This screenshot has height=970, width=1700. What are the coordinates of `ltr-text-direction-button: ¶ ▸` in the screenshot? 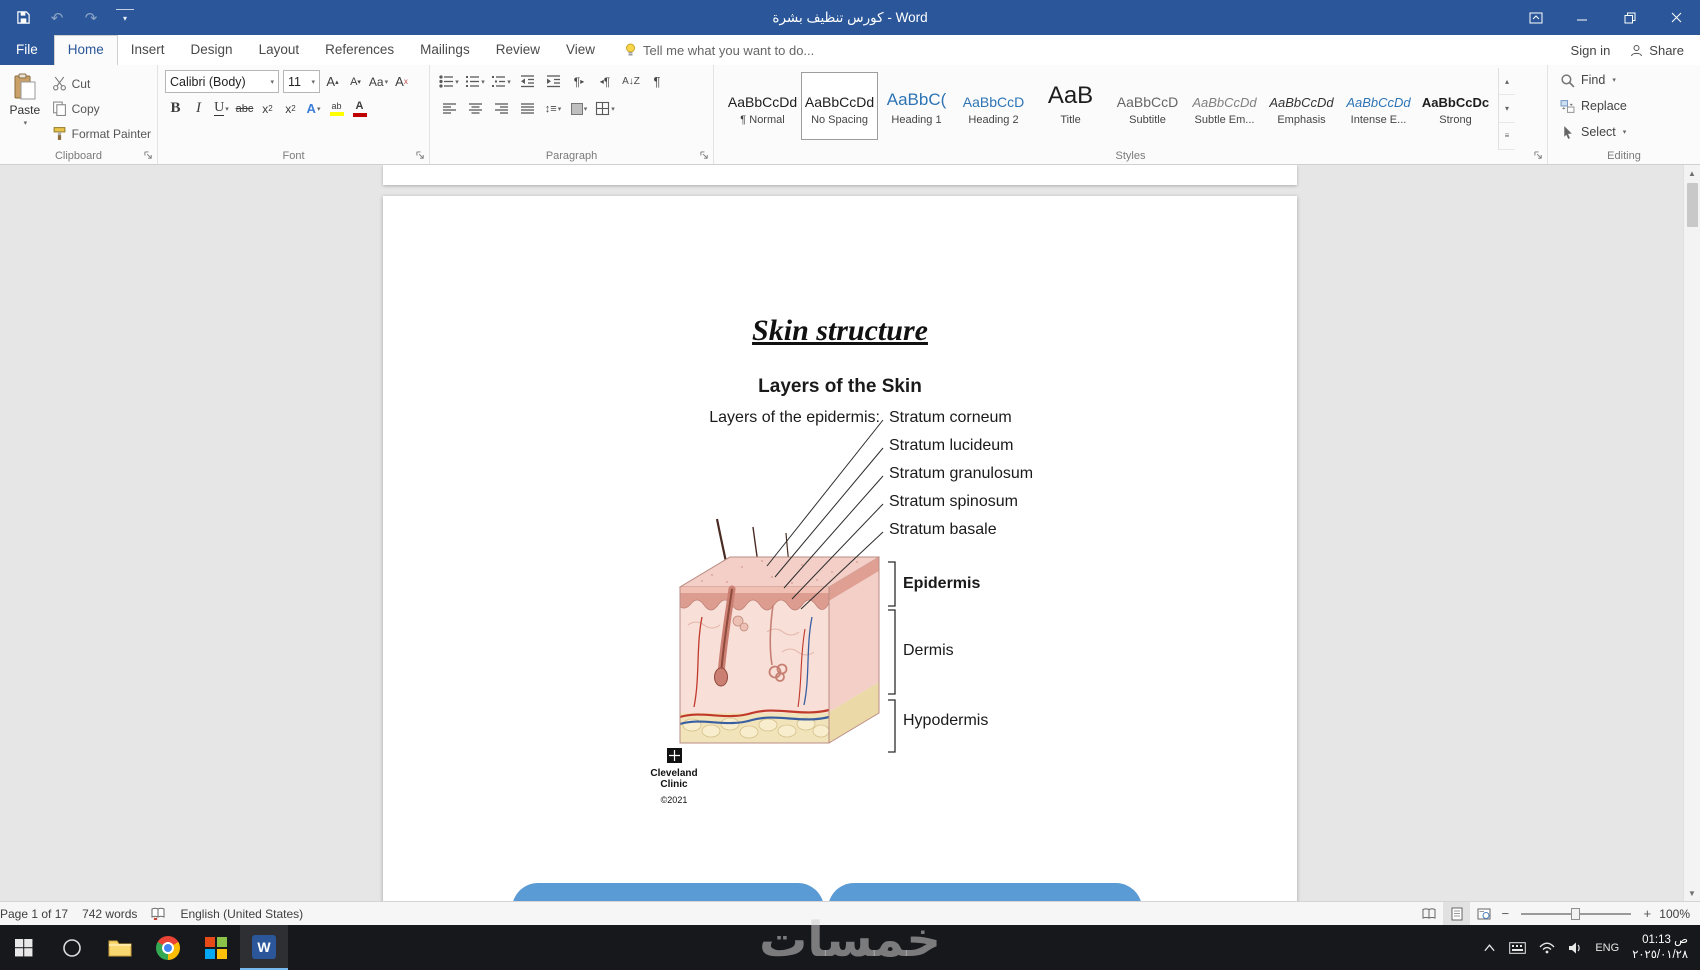 It's located at (579, 81).